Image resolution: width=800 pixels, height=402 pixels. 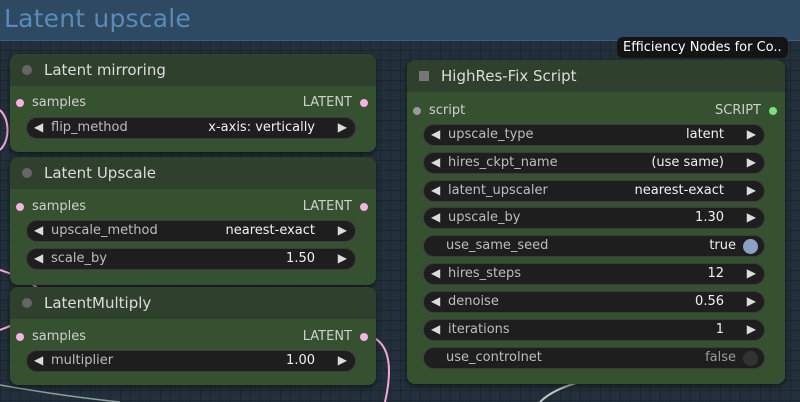 I want to click on widget-label: upscale_by, so click(x=484, y=217).